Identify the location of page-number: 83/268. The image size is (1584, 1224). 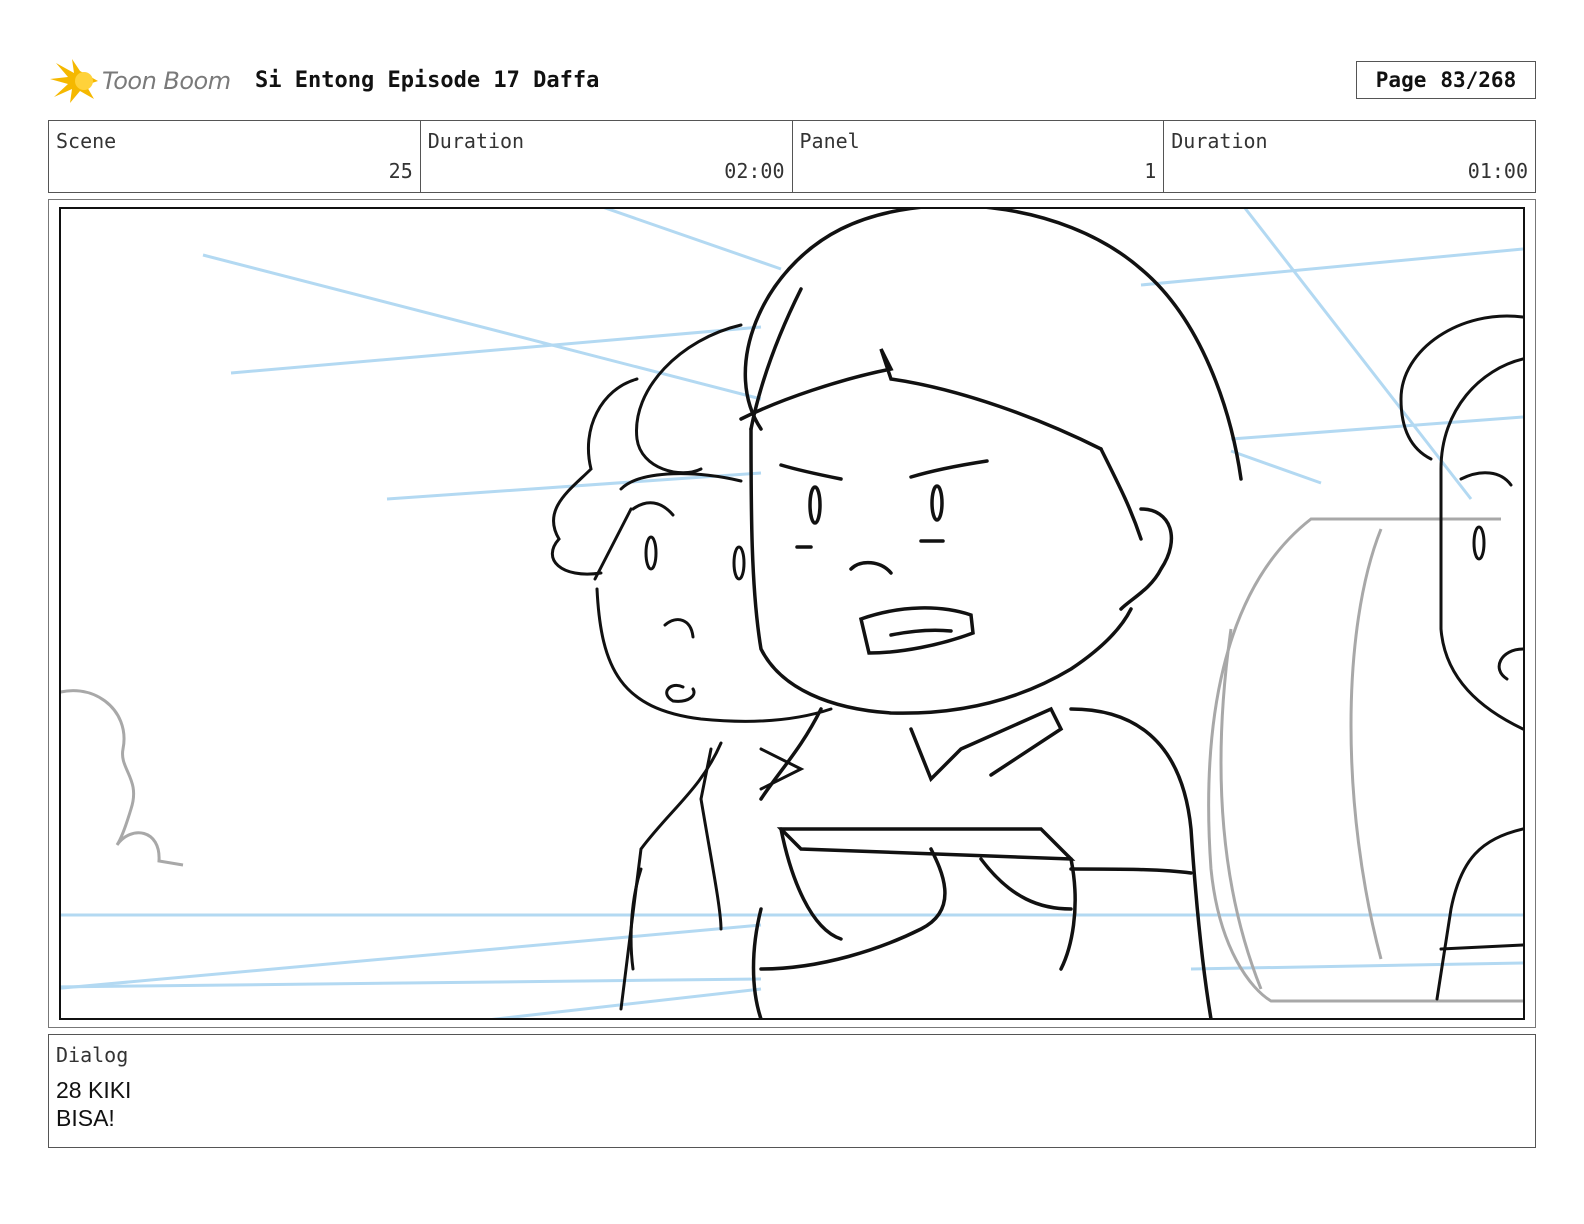
(1478, 80).